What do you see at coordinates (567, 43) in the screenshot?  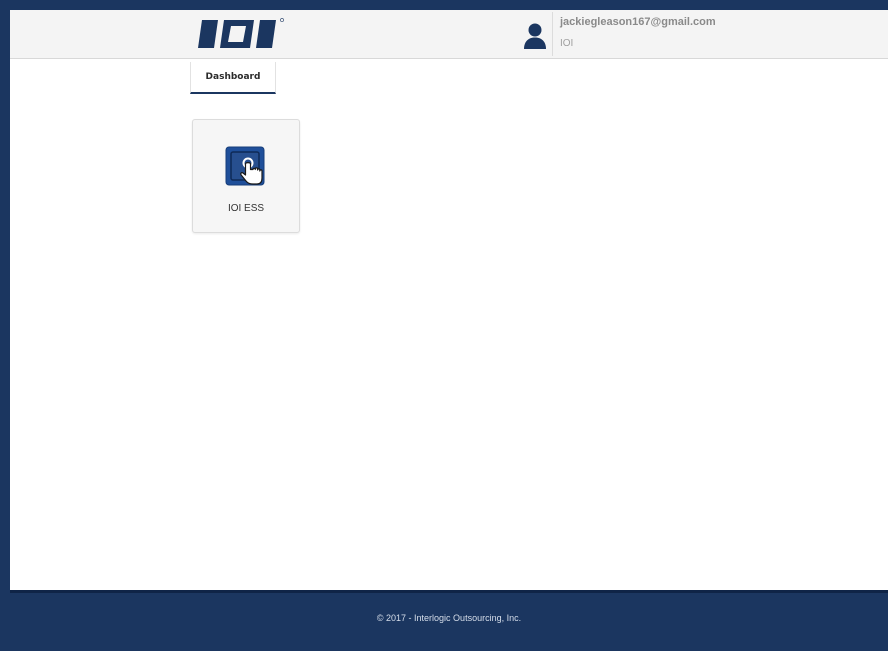 I see `user-organization: IOI` at bounding box center [567, 43].